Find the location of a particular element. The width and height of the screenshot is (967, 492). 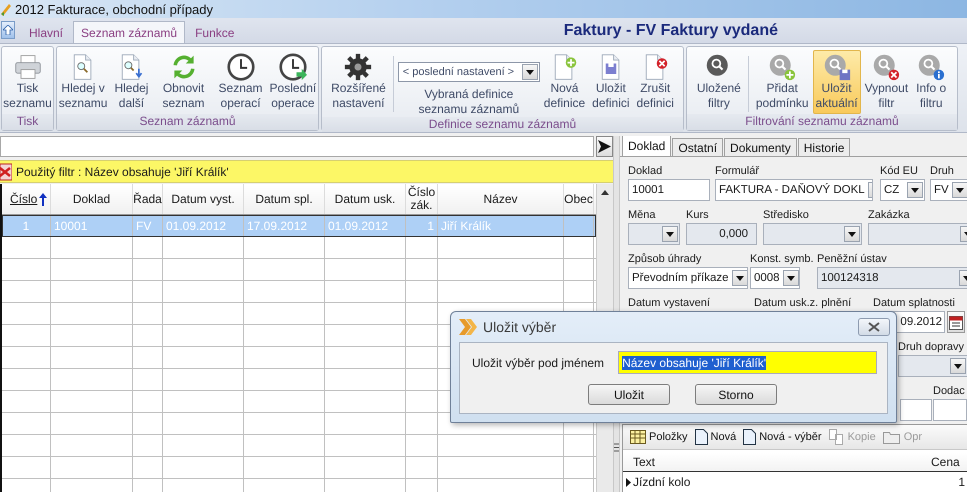

field-label: Dodac is located at coordinates (949, 392).